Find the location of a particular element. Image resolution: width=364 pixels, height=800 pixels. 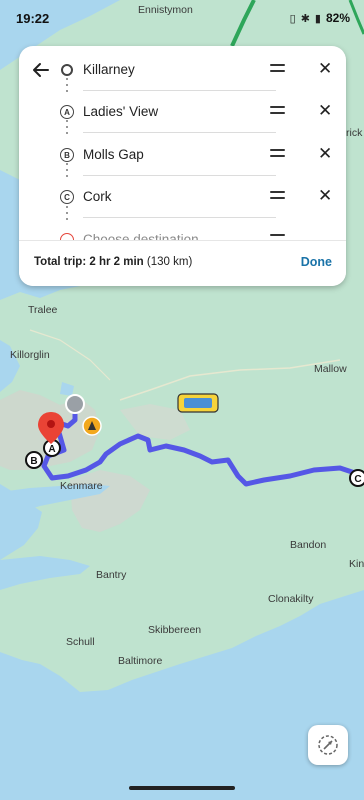

stop-row-origin: Killarney ✕ is located at coordinates (182, 70).